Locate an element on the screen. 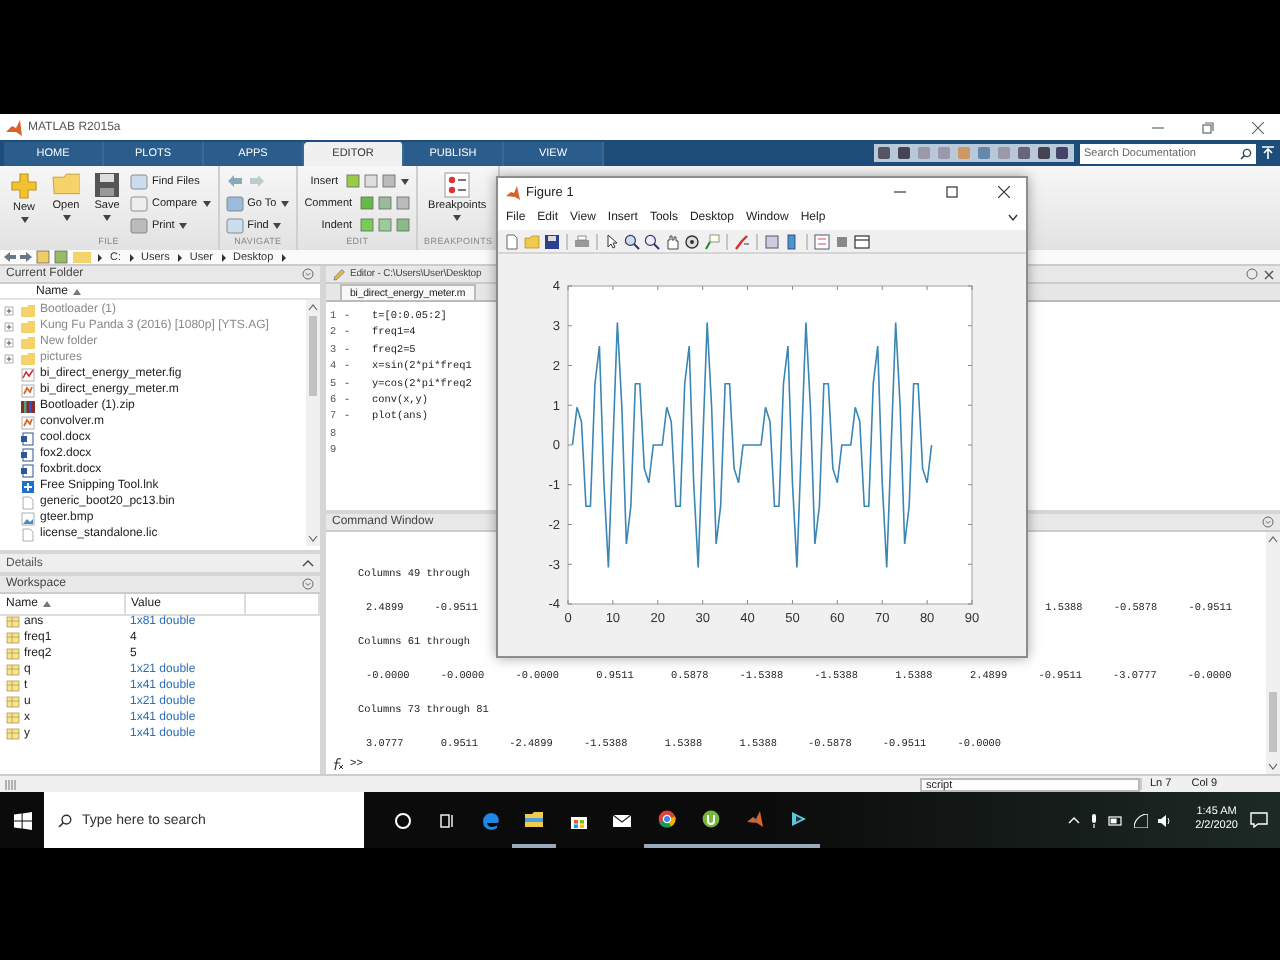 The image size is (1280, 960). speaker-icon is located at coordinates (1164, 820).